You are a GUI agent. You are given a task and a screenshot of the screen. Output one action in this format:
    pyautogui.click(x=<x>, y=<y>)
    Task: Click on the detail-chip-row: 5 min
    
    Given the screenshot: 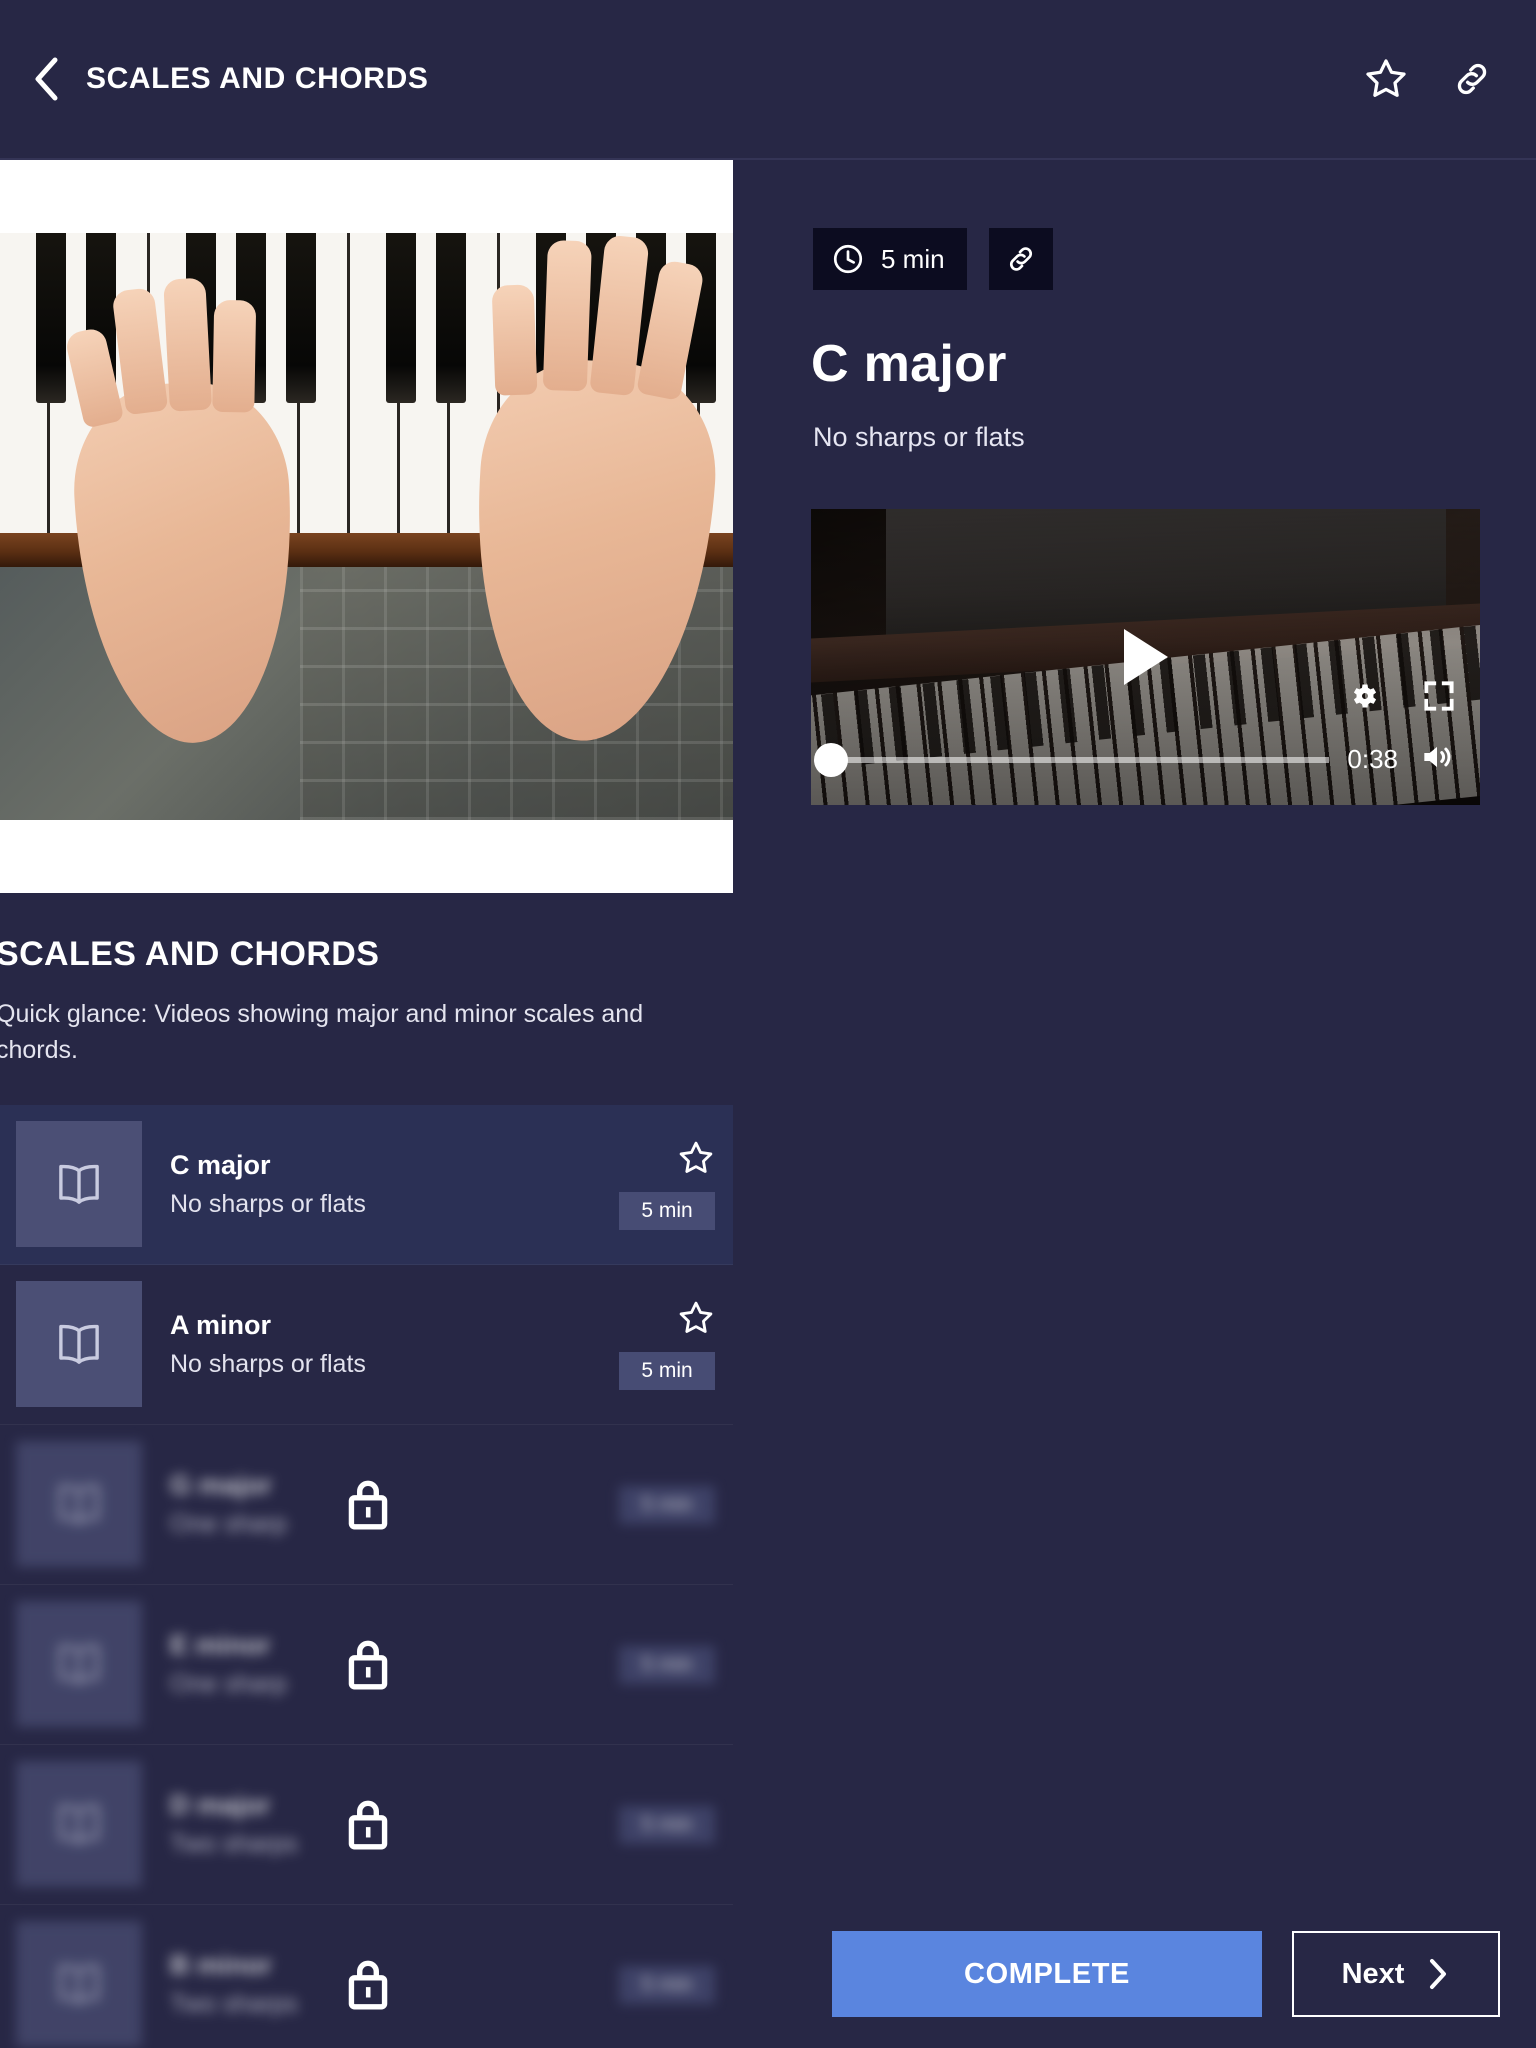 What is the action you would take?
    pyautogui.click(x=1174, y=259)
    